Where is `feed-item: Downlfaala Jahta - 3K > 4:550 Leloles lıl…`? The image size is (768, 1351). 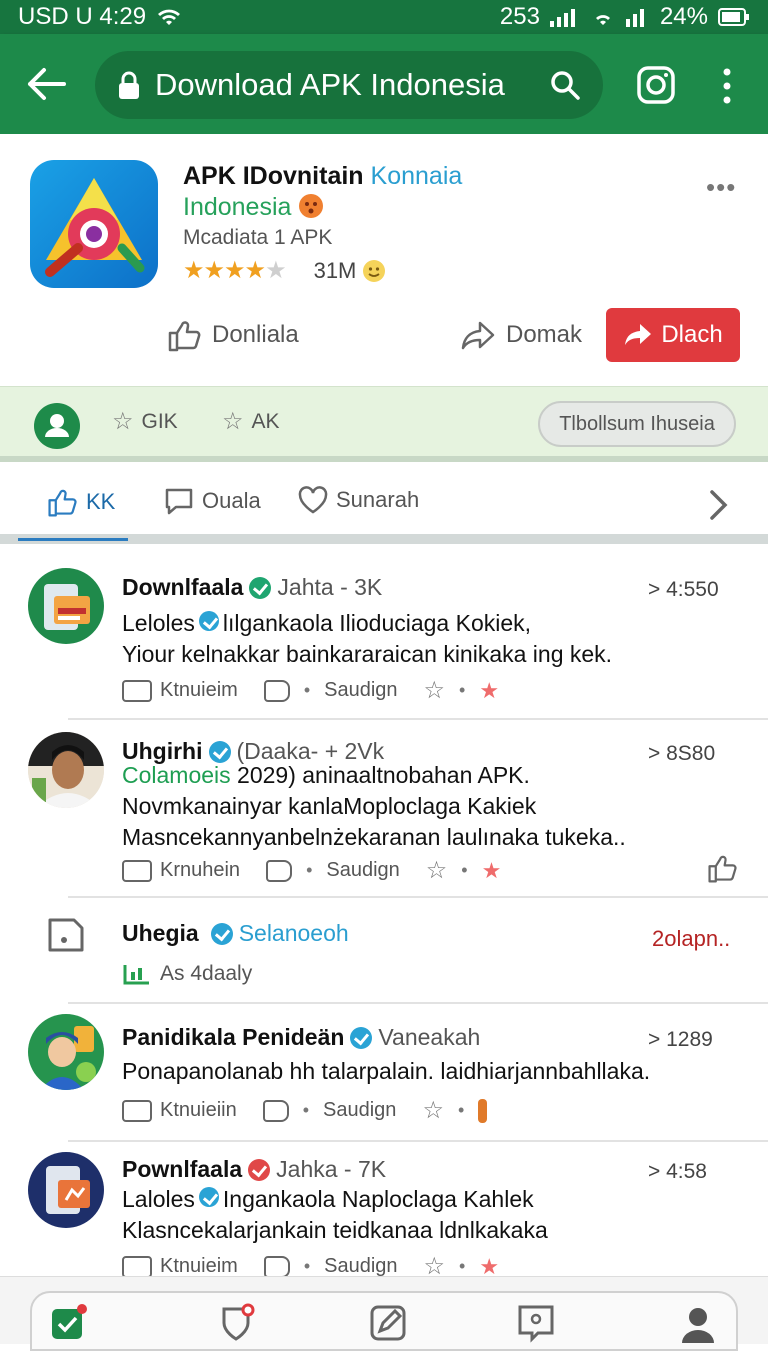 feed-item: Downlfaala Jahta - 3K > 4:550 Leloles lıl… is located at coordinates (384, 637).